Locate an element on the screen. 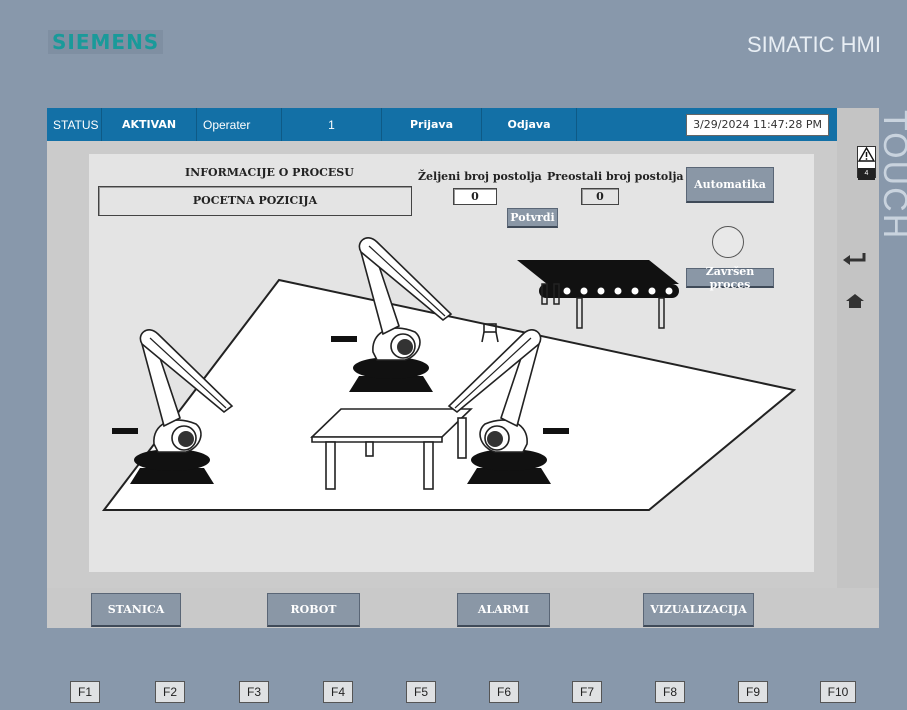 The height and width of the screenshot is (710, 907). remaining-count-label: Preostali broj postolja is located at coordinates (615, 176).